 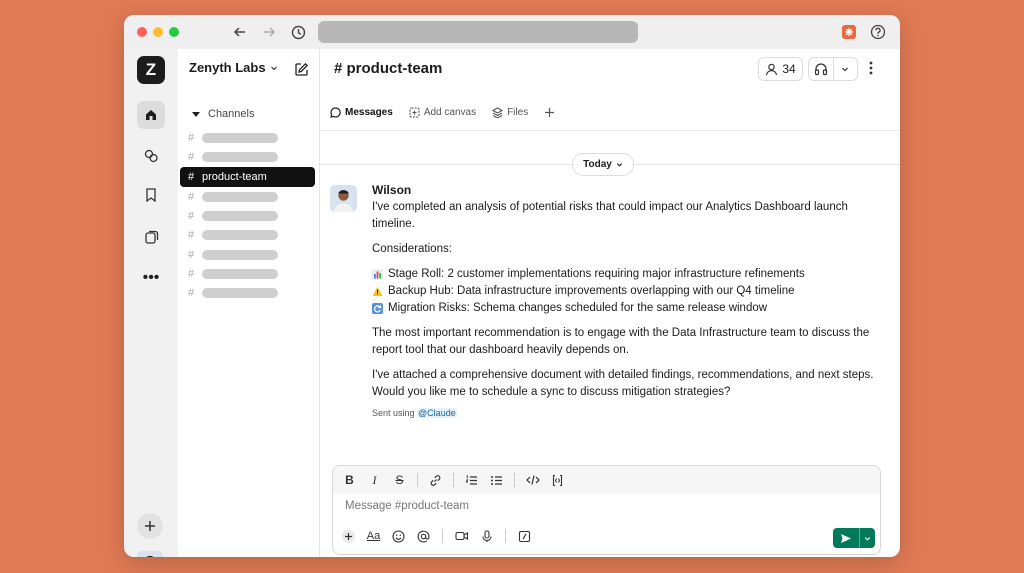 I want to click on send-icon, so click(x=846, y=538).